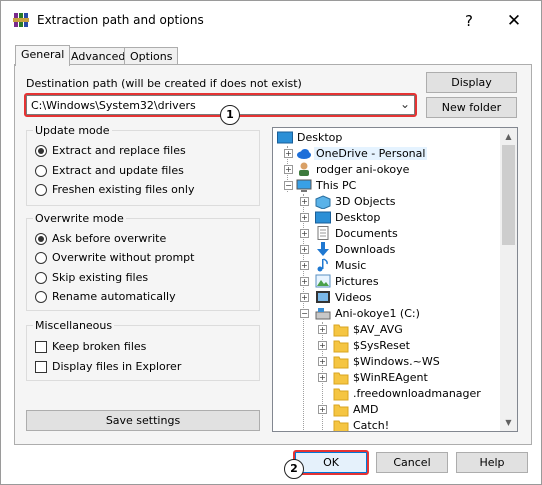  I want to click on drive-icon, so click(323, 314).